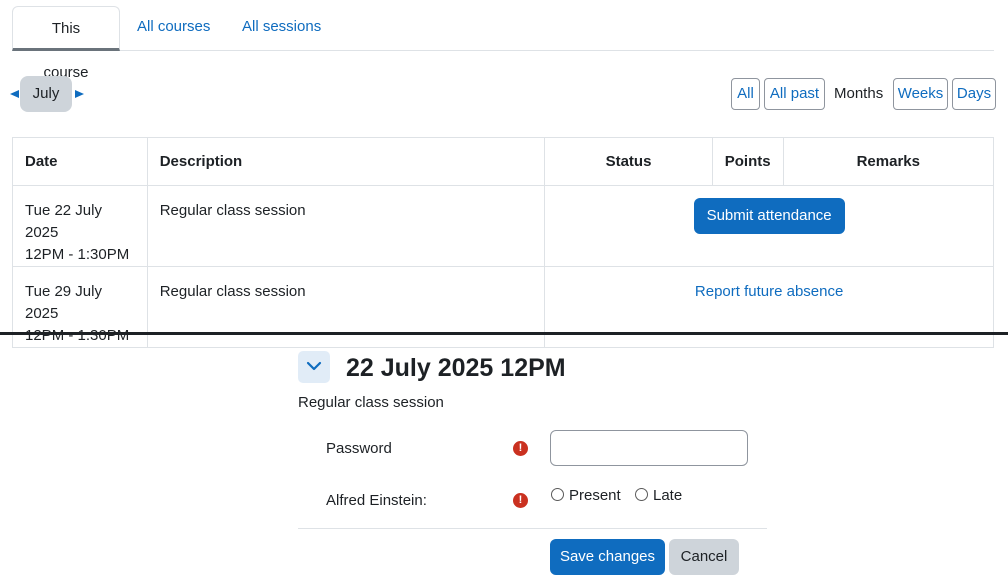 This screenshot has height=587, width=1008. Describe the element at coordinates (14, 94) in the screenshot. I see `prev-arrow-icon` at that location.